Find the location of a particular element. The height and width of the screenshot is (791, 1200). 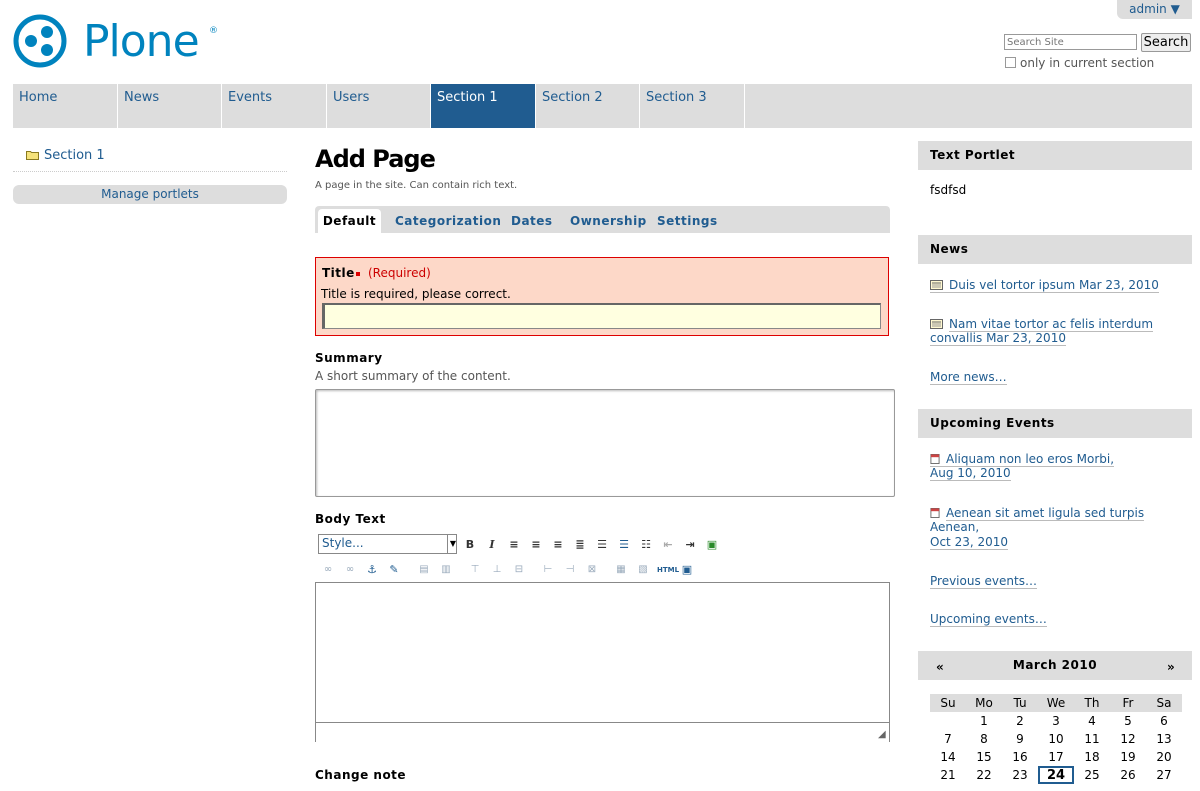

tab-ownership: Ownership is located at coordinates (608, 221).